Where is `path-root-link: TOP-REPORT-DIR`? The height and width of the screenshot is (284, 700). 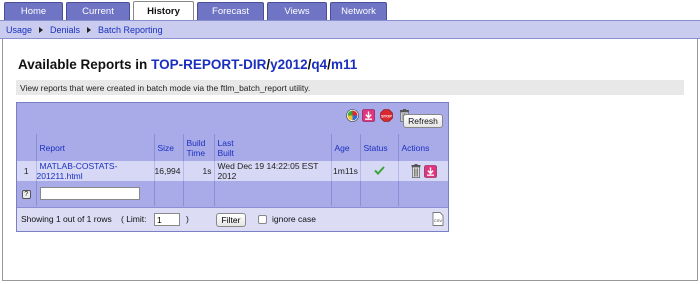 path-root-link: TOP-REPORT-DIR is located at coordinates (208, 64).